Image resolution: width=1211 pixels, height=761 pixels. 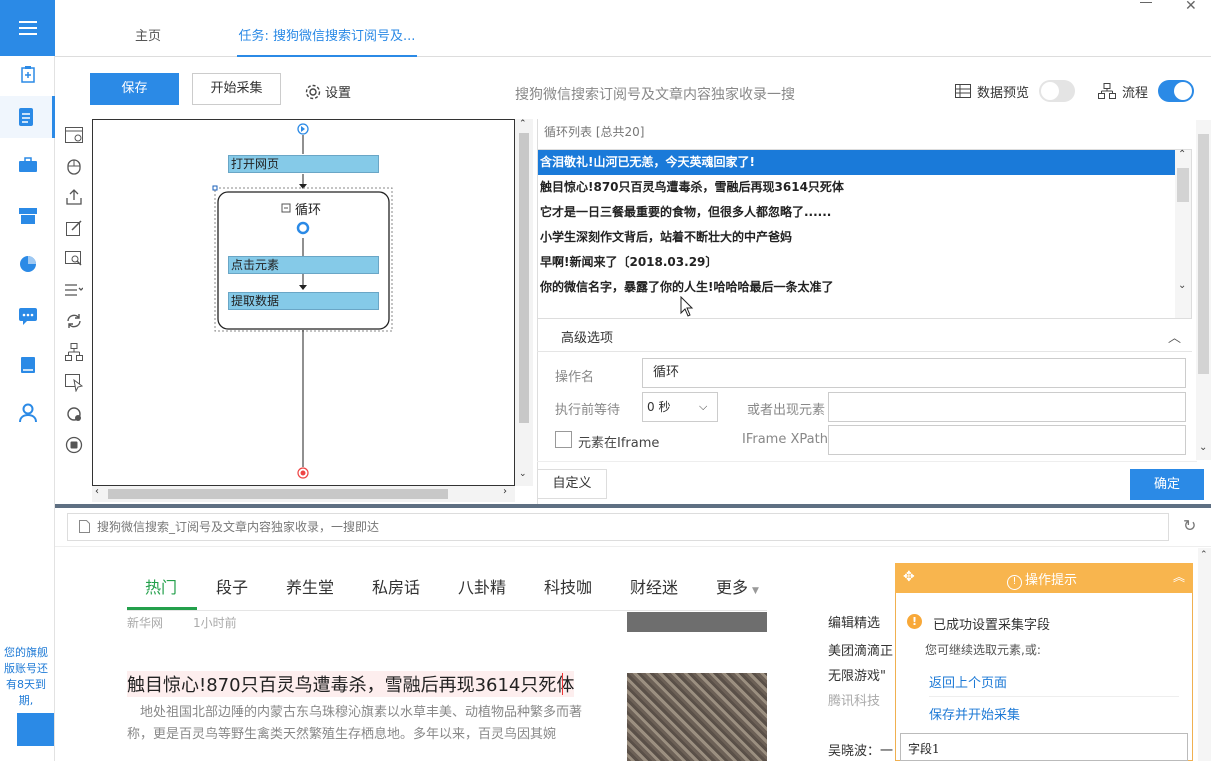 What do you see at coordinates (785, 439) in the screenshot?
I see `iframe-xpath-label: IFrame XPath` at bounding box center [785, 439].